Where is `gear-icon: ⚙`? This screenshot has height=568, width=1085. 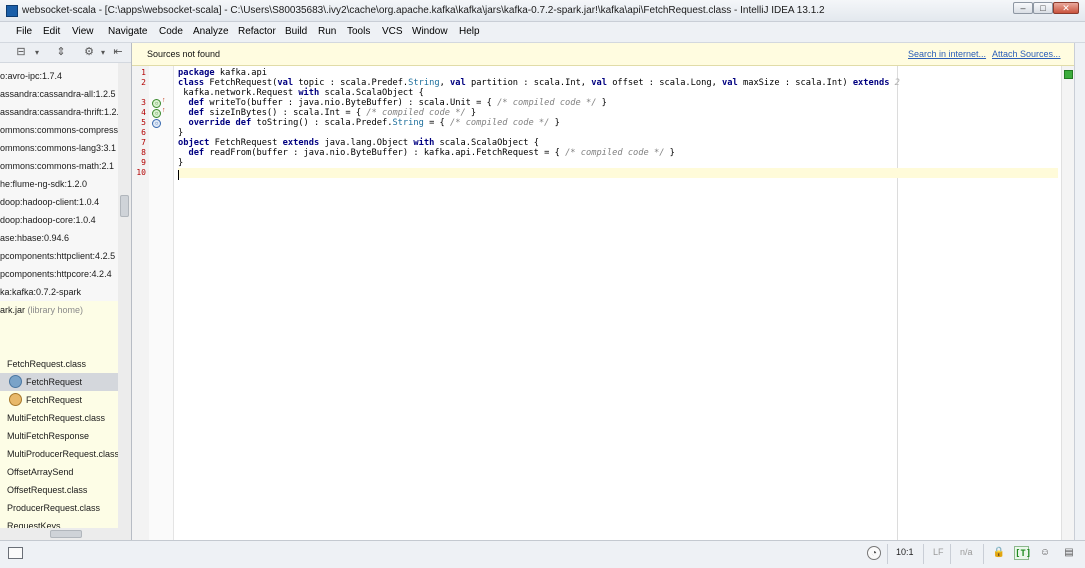
gear-icon: ⚙ is located at coordinates (89, 52).